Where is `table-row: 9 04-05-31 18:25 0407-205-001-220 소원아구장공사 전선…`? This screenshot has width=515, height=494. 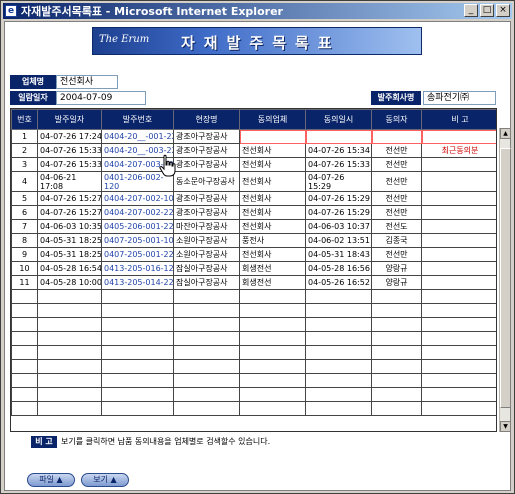 table-row: 9 04-05-31 18:25 0407-205-001-220 소원아구장공사 전선… is located at coordinates (253, 254).